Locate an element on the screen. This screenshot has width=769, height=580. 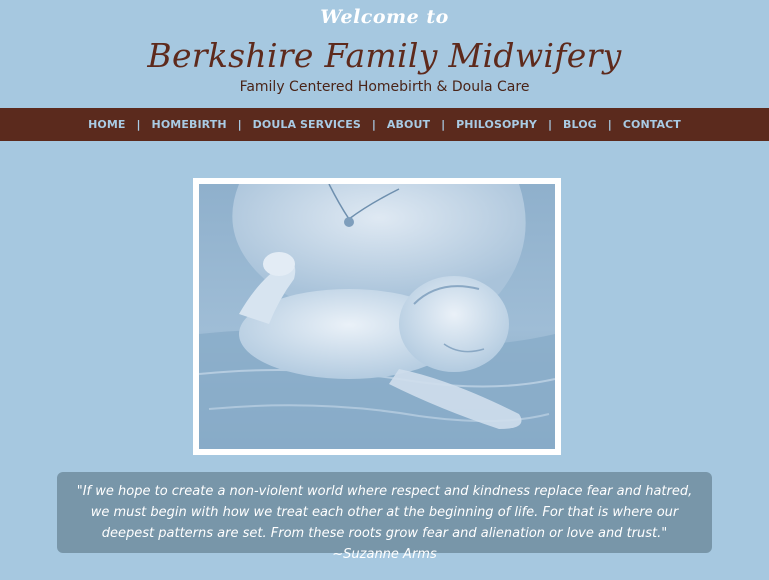
nav-link-blog: BLOG is located at coordinates (580, 124).